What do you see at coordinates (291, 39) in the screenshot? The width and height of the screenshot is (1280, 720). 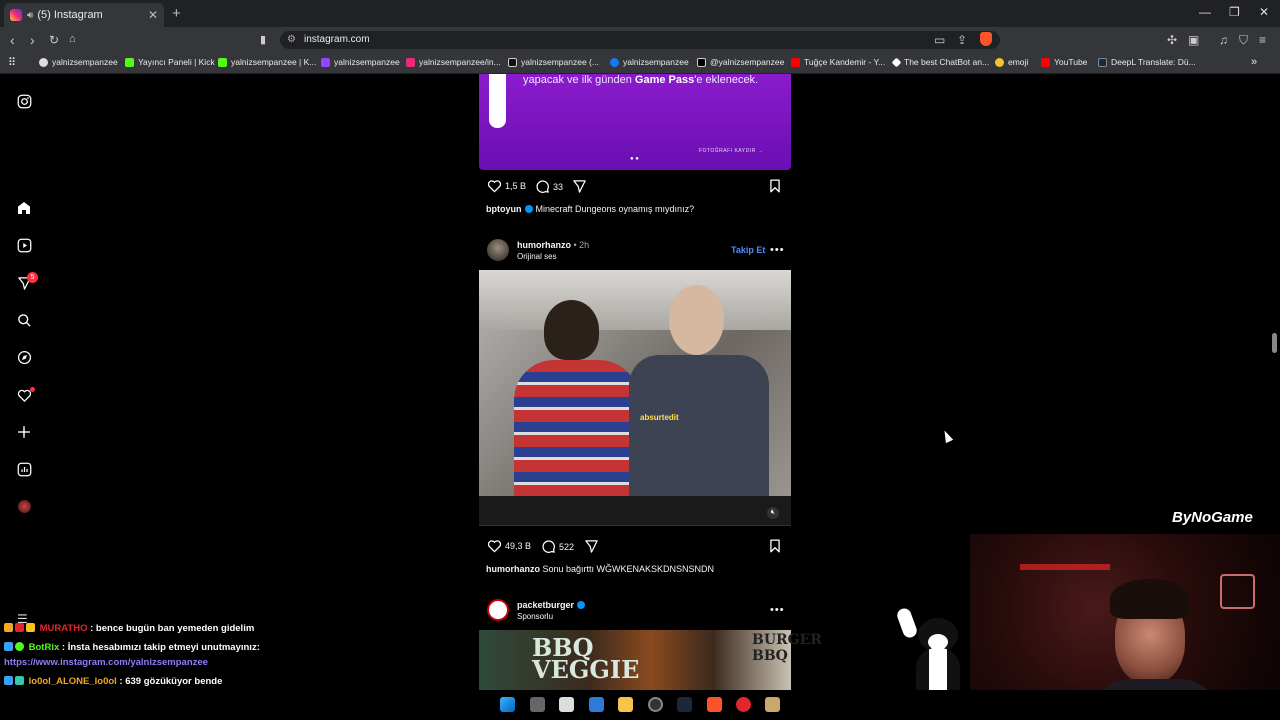 I see `site-settings-icon: ⚙` at bounding box center [291, 39].